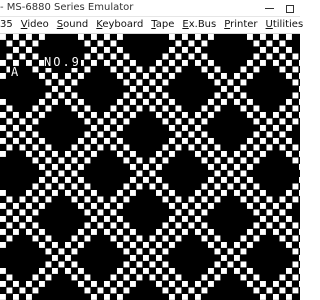 The height and width of the screenshot is (300, 320). Describe the element at coordinates (269, 8) in the screenshot. I see `minimize-icon` at that location.